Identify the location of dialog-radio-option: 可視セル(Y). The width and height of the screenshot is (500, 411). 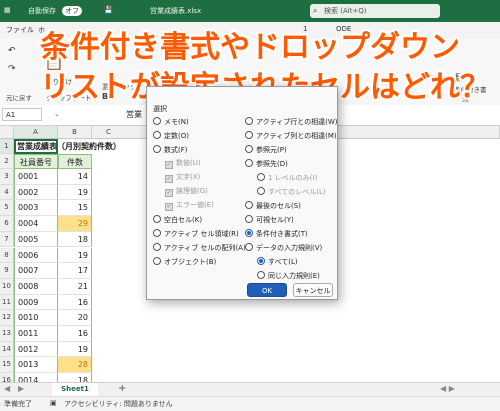
(269, 220).